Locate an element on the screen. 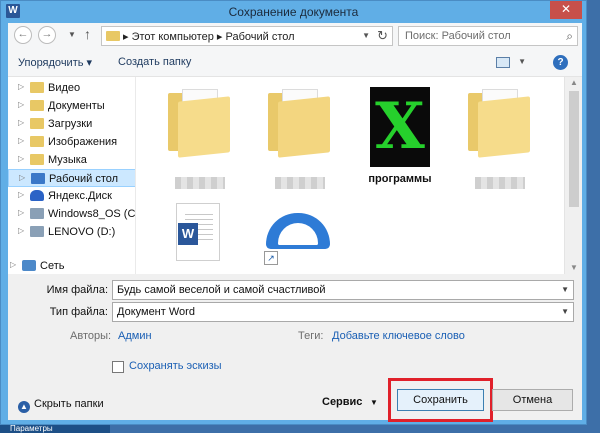  title-bar: W Сохранение документа ✕ is located at coordinates (293, 11).